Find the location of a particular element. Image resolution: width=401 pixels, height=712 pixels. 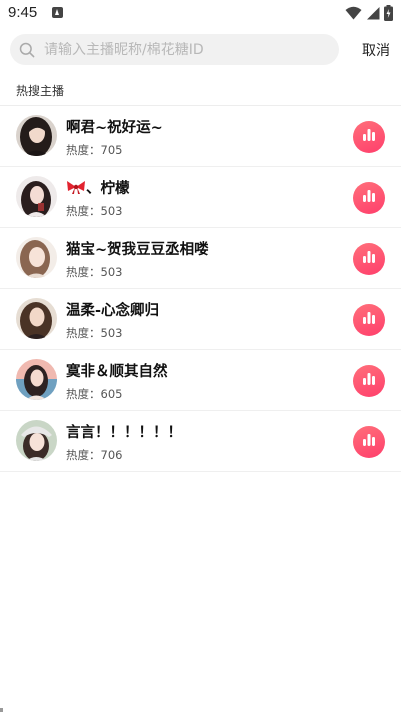

anchor-heat: 热度：605 is located at coordinates (94, 394).